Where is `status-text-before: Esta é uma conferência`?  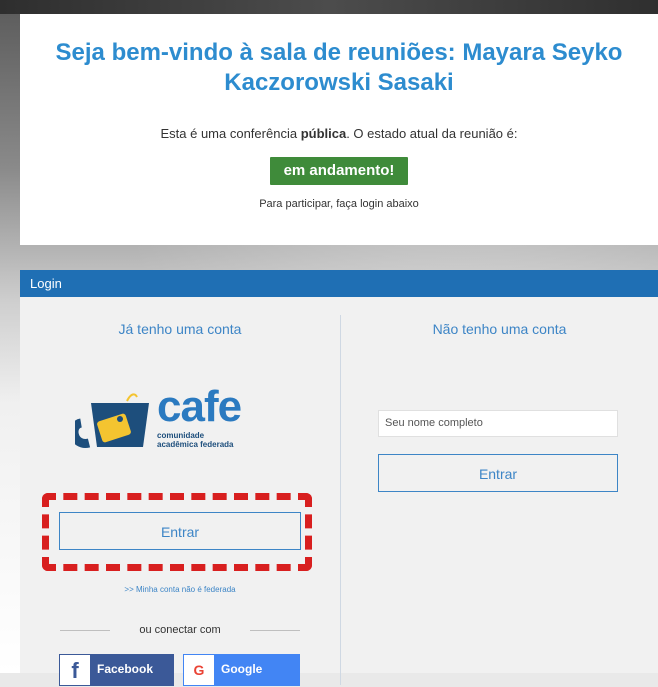 status-text-before: Esta é uma conferência is located at coordinates (230, 133).